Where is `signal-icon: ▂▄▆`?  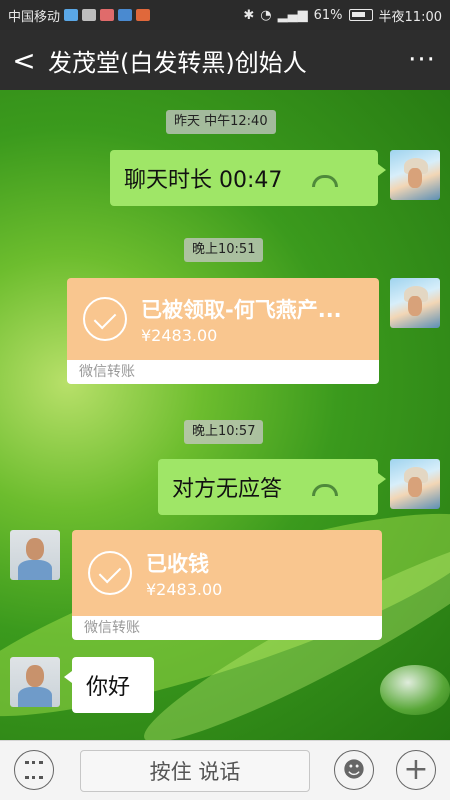 signal-icon: ▂▄▆ is located at coordinates (292, 15).